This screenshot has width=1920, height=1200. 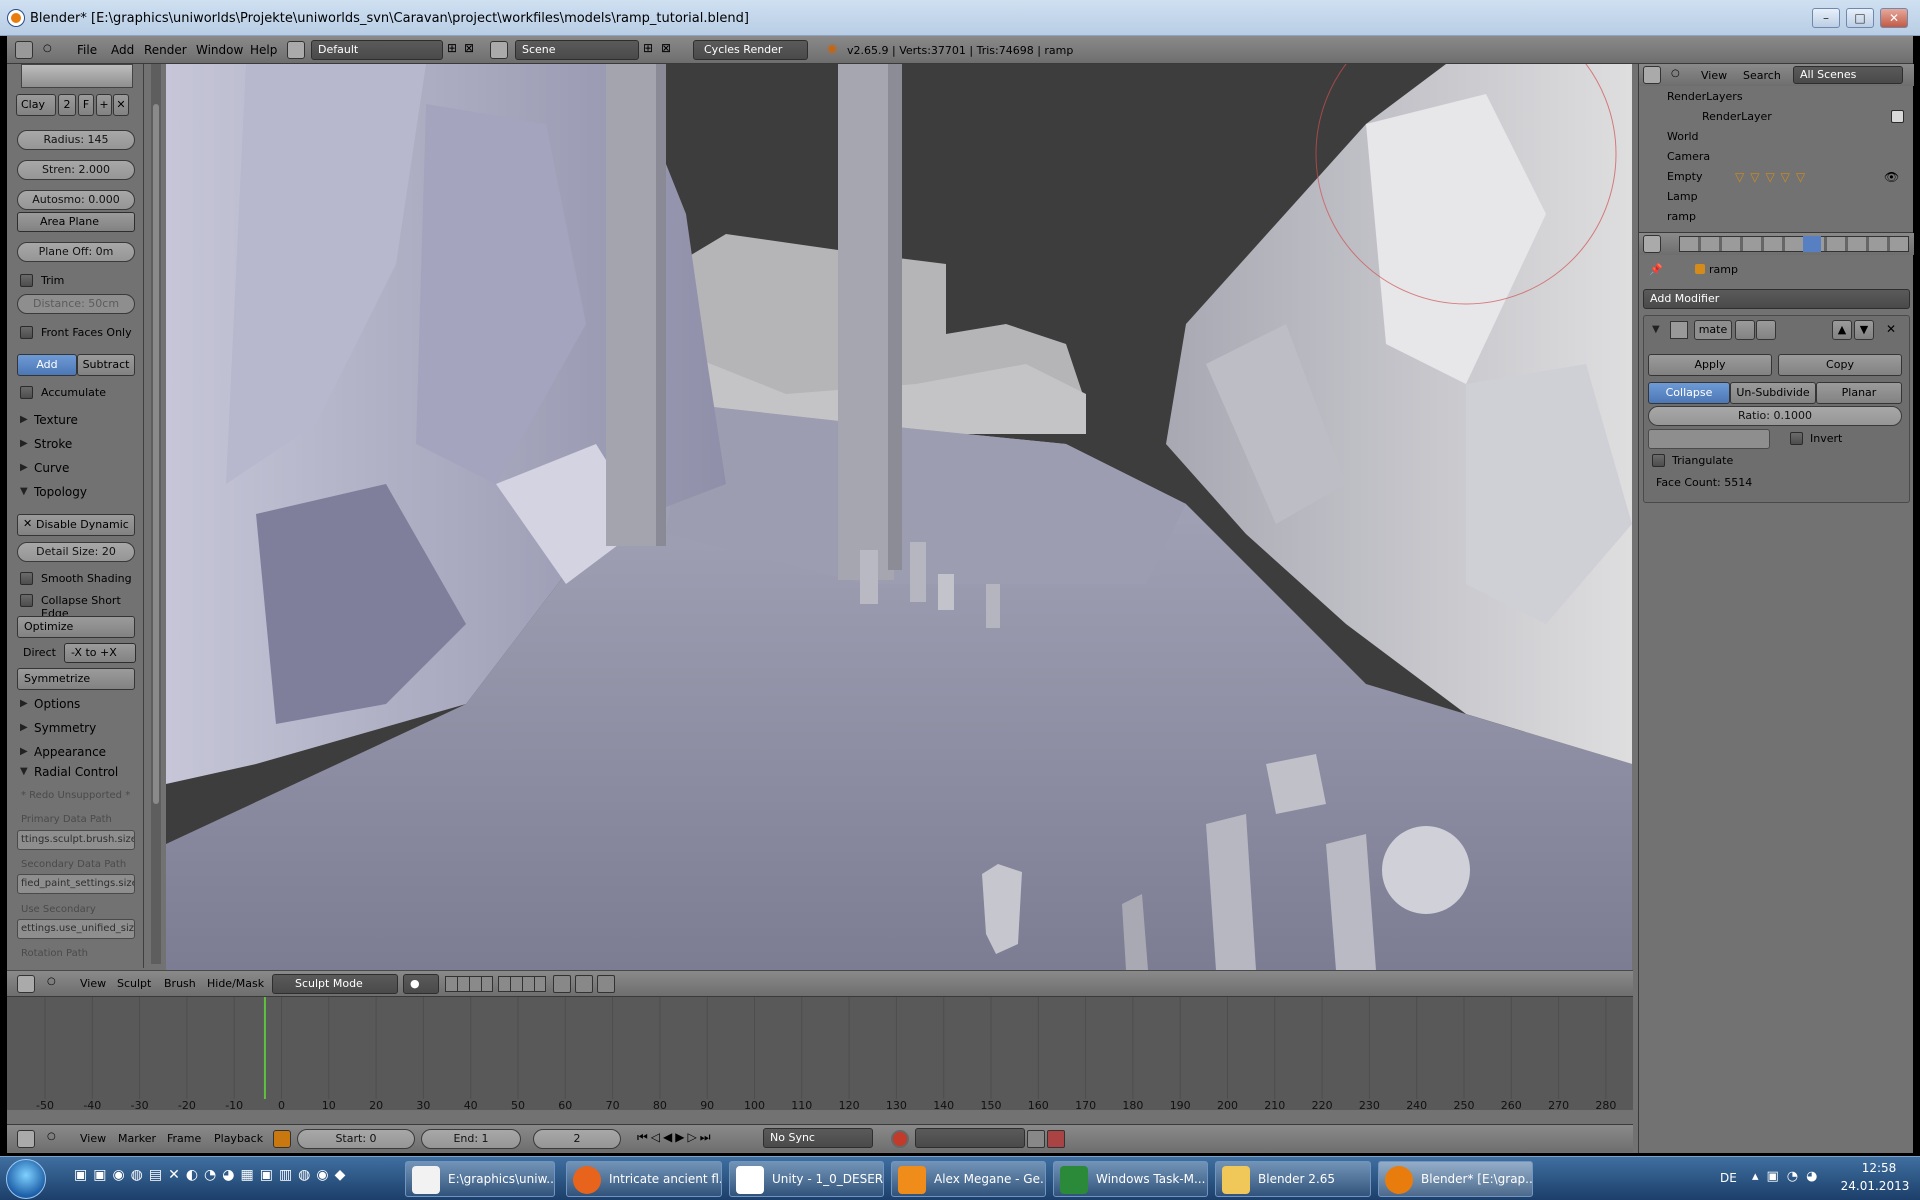 What do you see at coordinates (818, 1138) in the screenshot?
I see `sync-select: No Sync` at bounding box center [818, 1138].